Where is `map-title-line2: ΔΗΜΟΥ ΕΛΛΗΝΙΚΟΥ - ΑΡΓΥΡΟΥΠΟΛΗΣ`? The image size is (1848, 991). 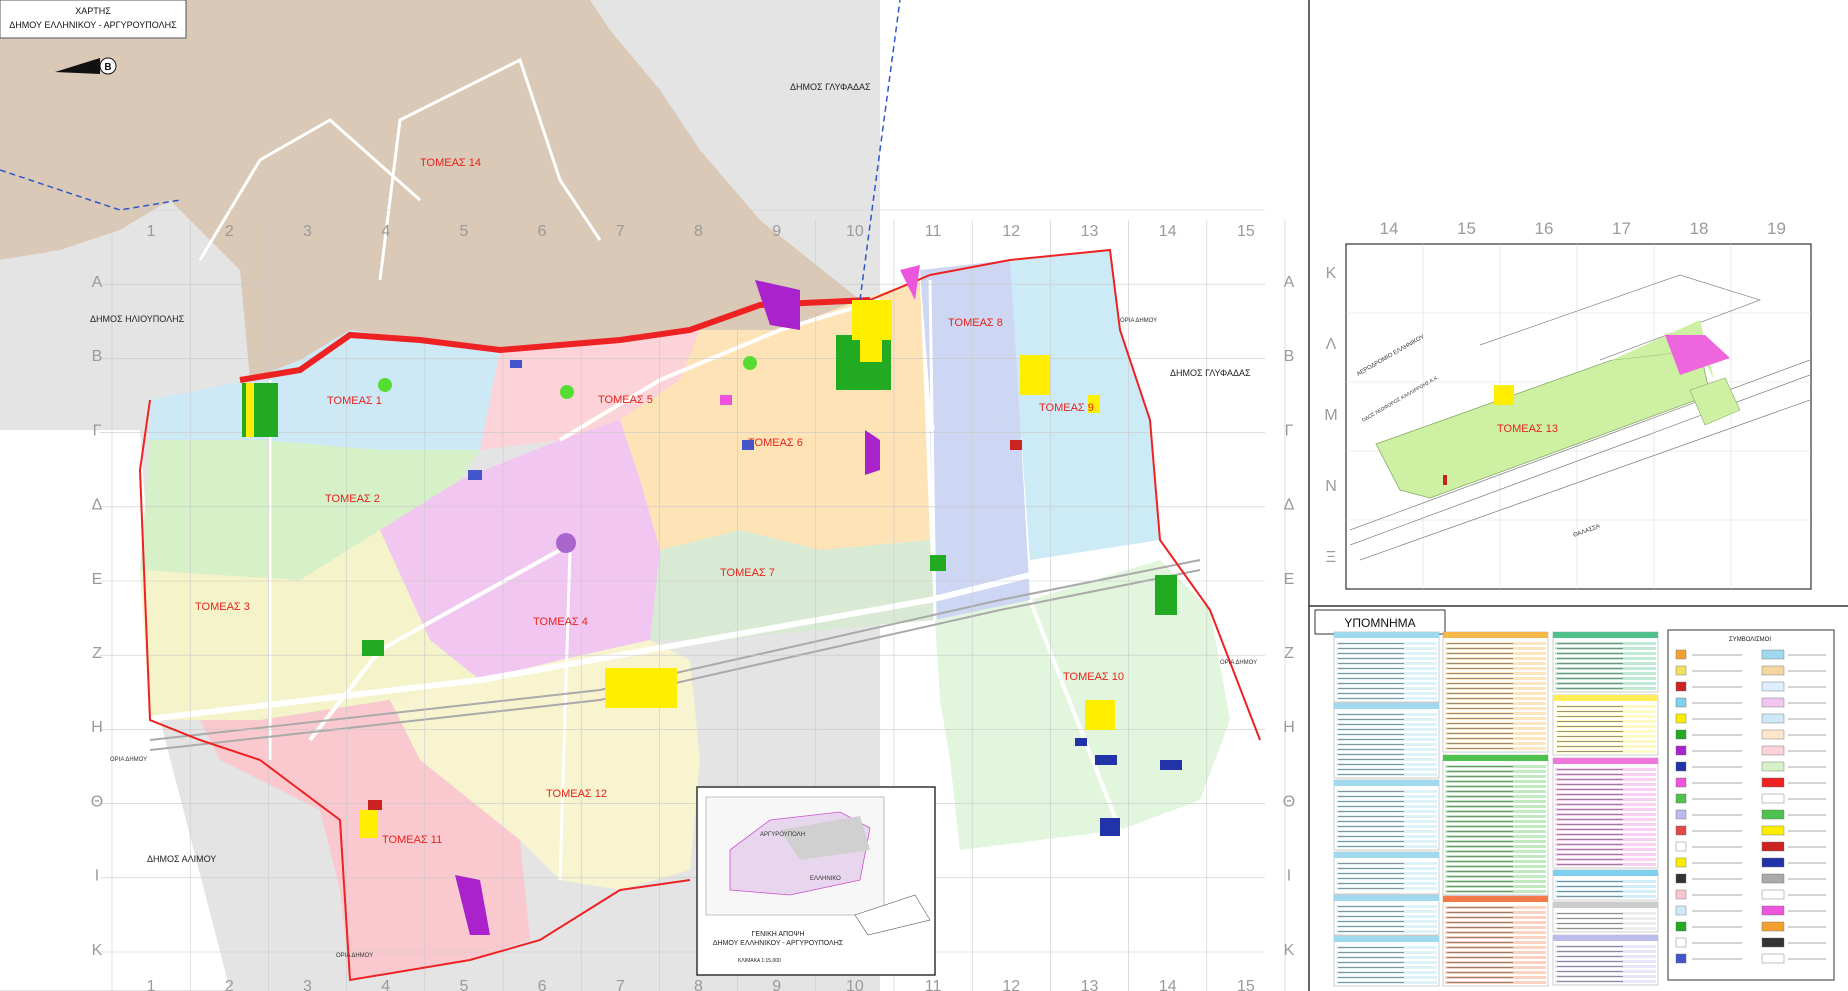
map-title-line2: ΔΗΜΟΥ ΕΛΛΗΝΙΚΟΥ - ΑΡΓΥΡΟΥΠΟΛΗΣ is located at coordinates (93, 25).